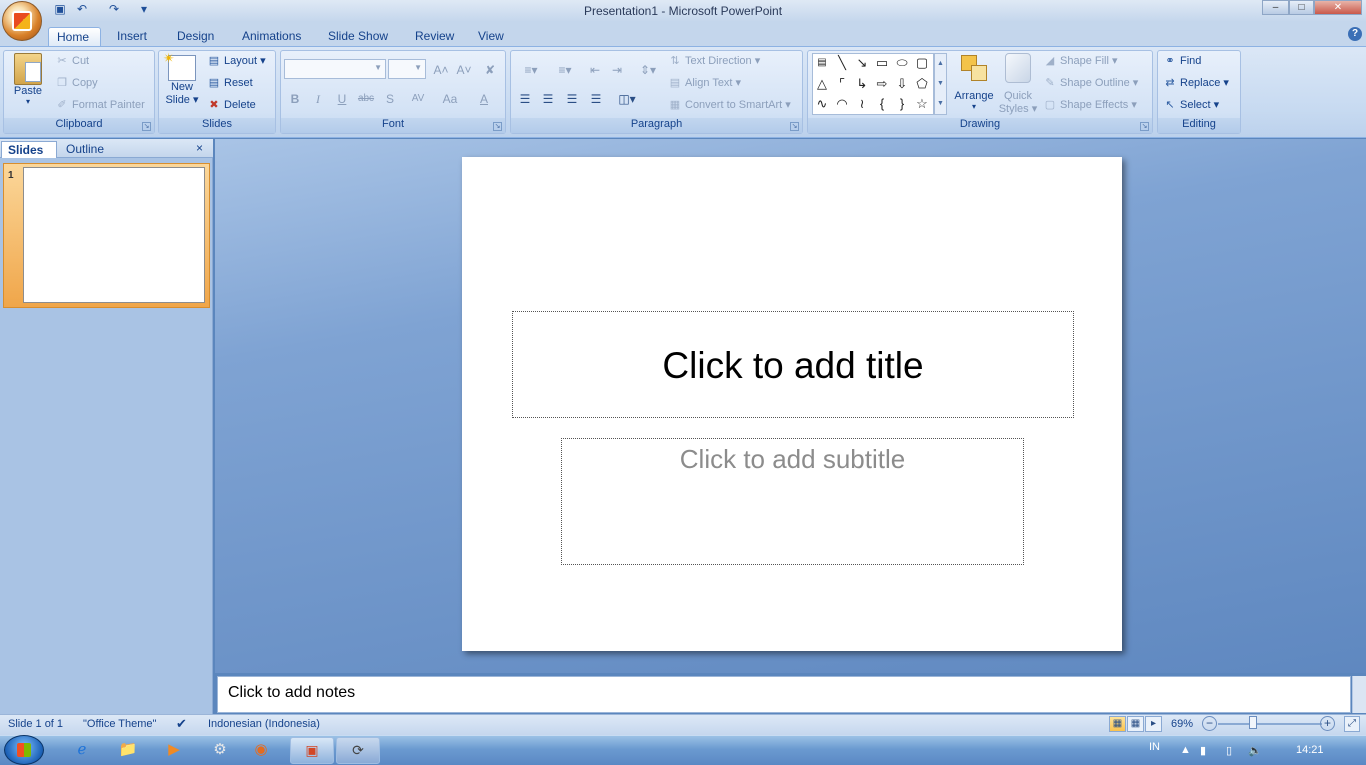  I want to click on volume-icon: 🔈, so click(1255, 750).